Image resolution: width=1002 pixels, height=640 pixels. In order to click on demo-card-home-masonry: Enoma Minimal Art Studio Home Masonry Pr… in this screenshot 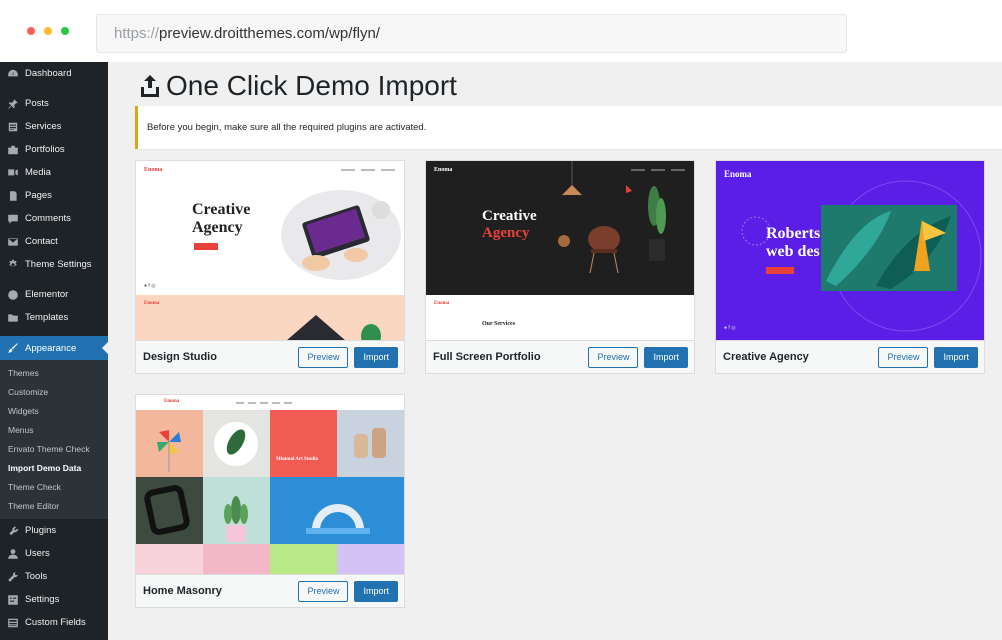, I will do `click(270, 501)`.